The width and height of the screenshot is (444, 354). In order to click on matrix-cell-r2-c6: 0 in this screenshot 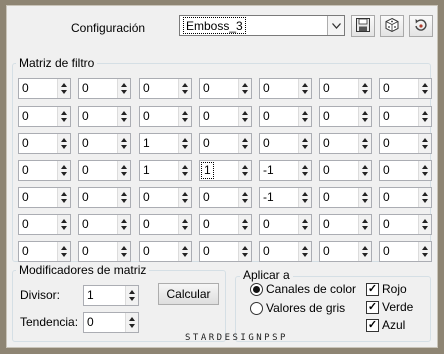, I will do `click(345, 116)`.